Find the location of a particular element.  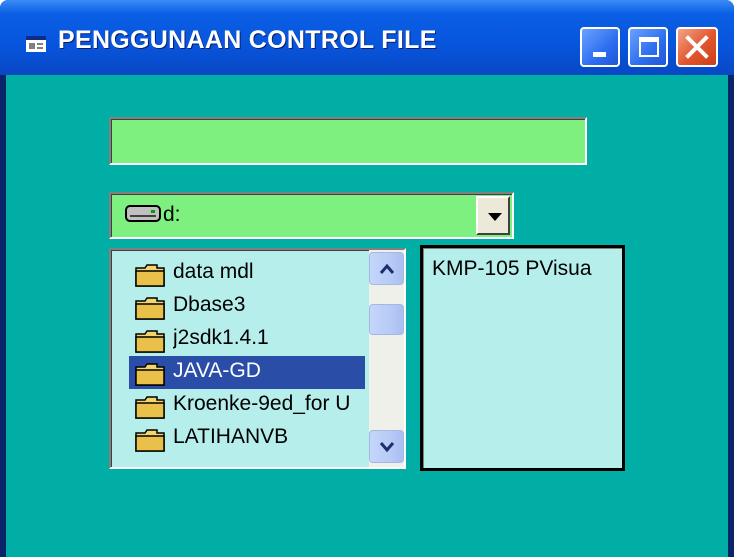

file-item: KMP-105 PVisua is located at coordinates (512, 269).